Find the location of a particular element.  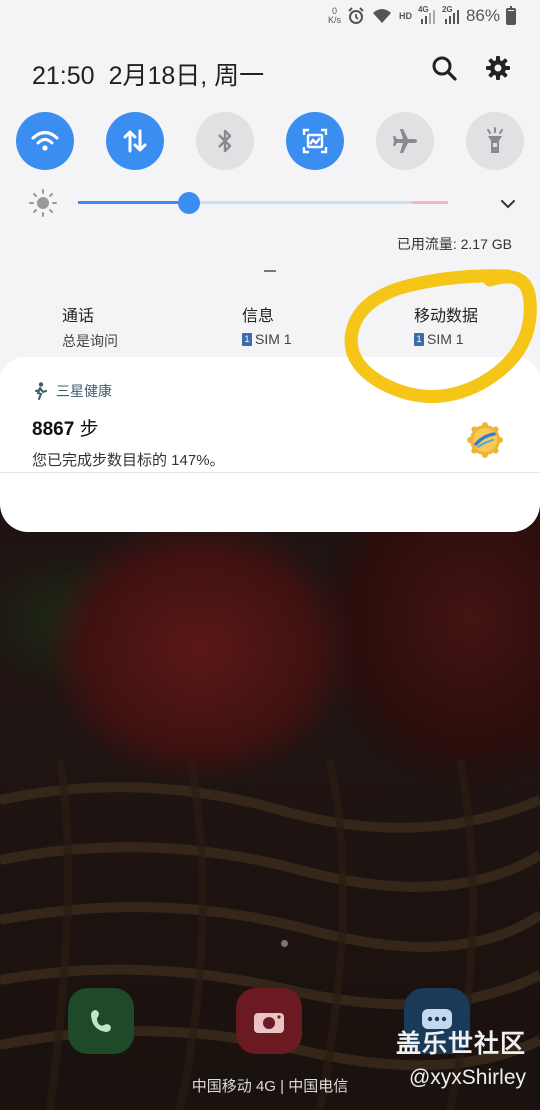

camera-icon is located at coordinates (269, 1023).